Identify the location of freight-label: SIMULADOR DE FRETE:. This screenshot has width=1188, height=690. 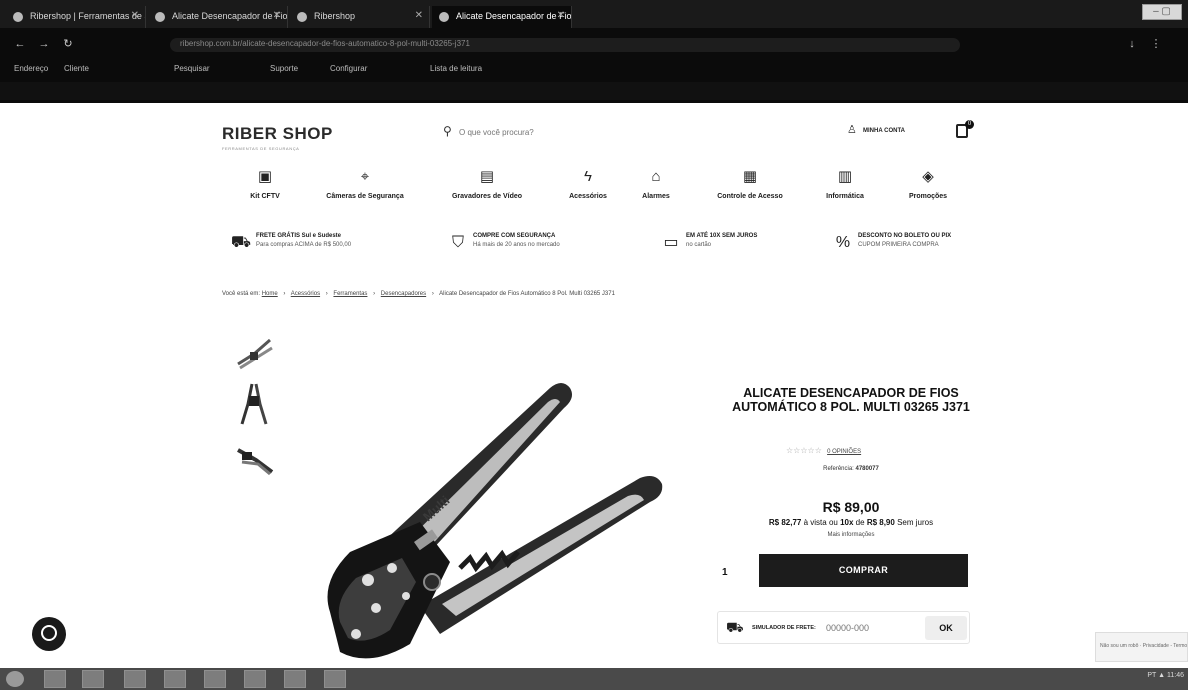
(784, 628).